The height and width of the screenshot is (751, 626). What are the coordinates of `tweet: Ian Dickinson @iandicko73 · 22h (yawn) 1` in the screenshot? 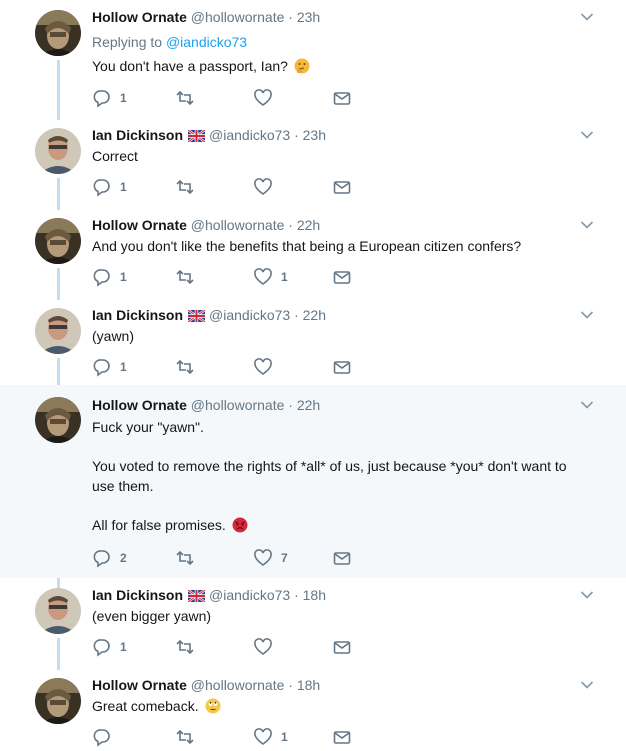 It's located at (313, 341).